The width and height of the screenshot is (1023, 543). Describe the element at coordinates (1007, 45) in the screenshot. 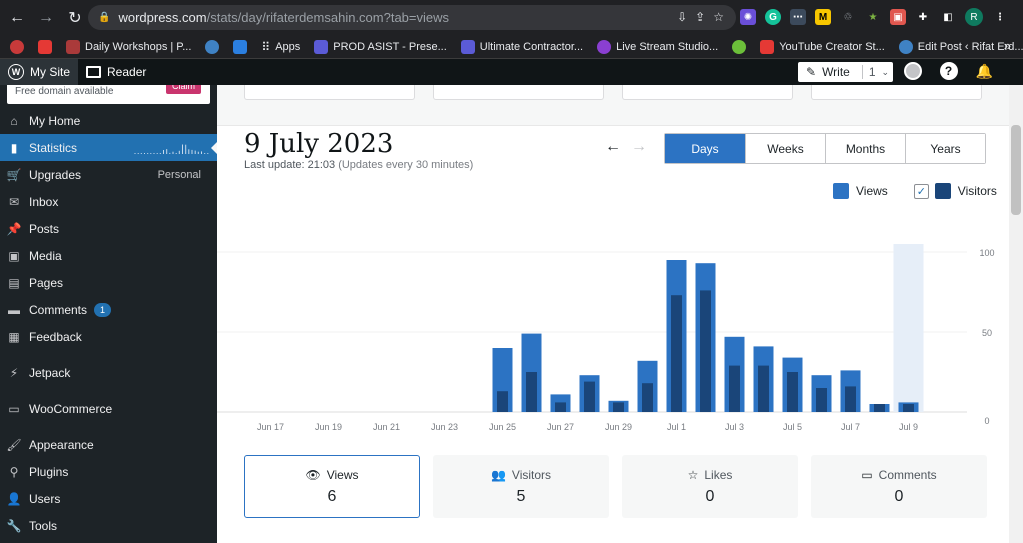

I see `more-bookmarks-icon: »` at that location.